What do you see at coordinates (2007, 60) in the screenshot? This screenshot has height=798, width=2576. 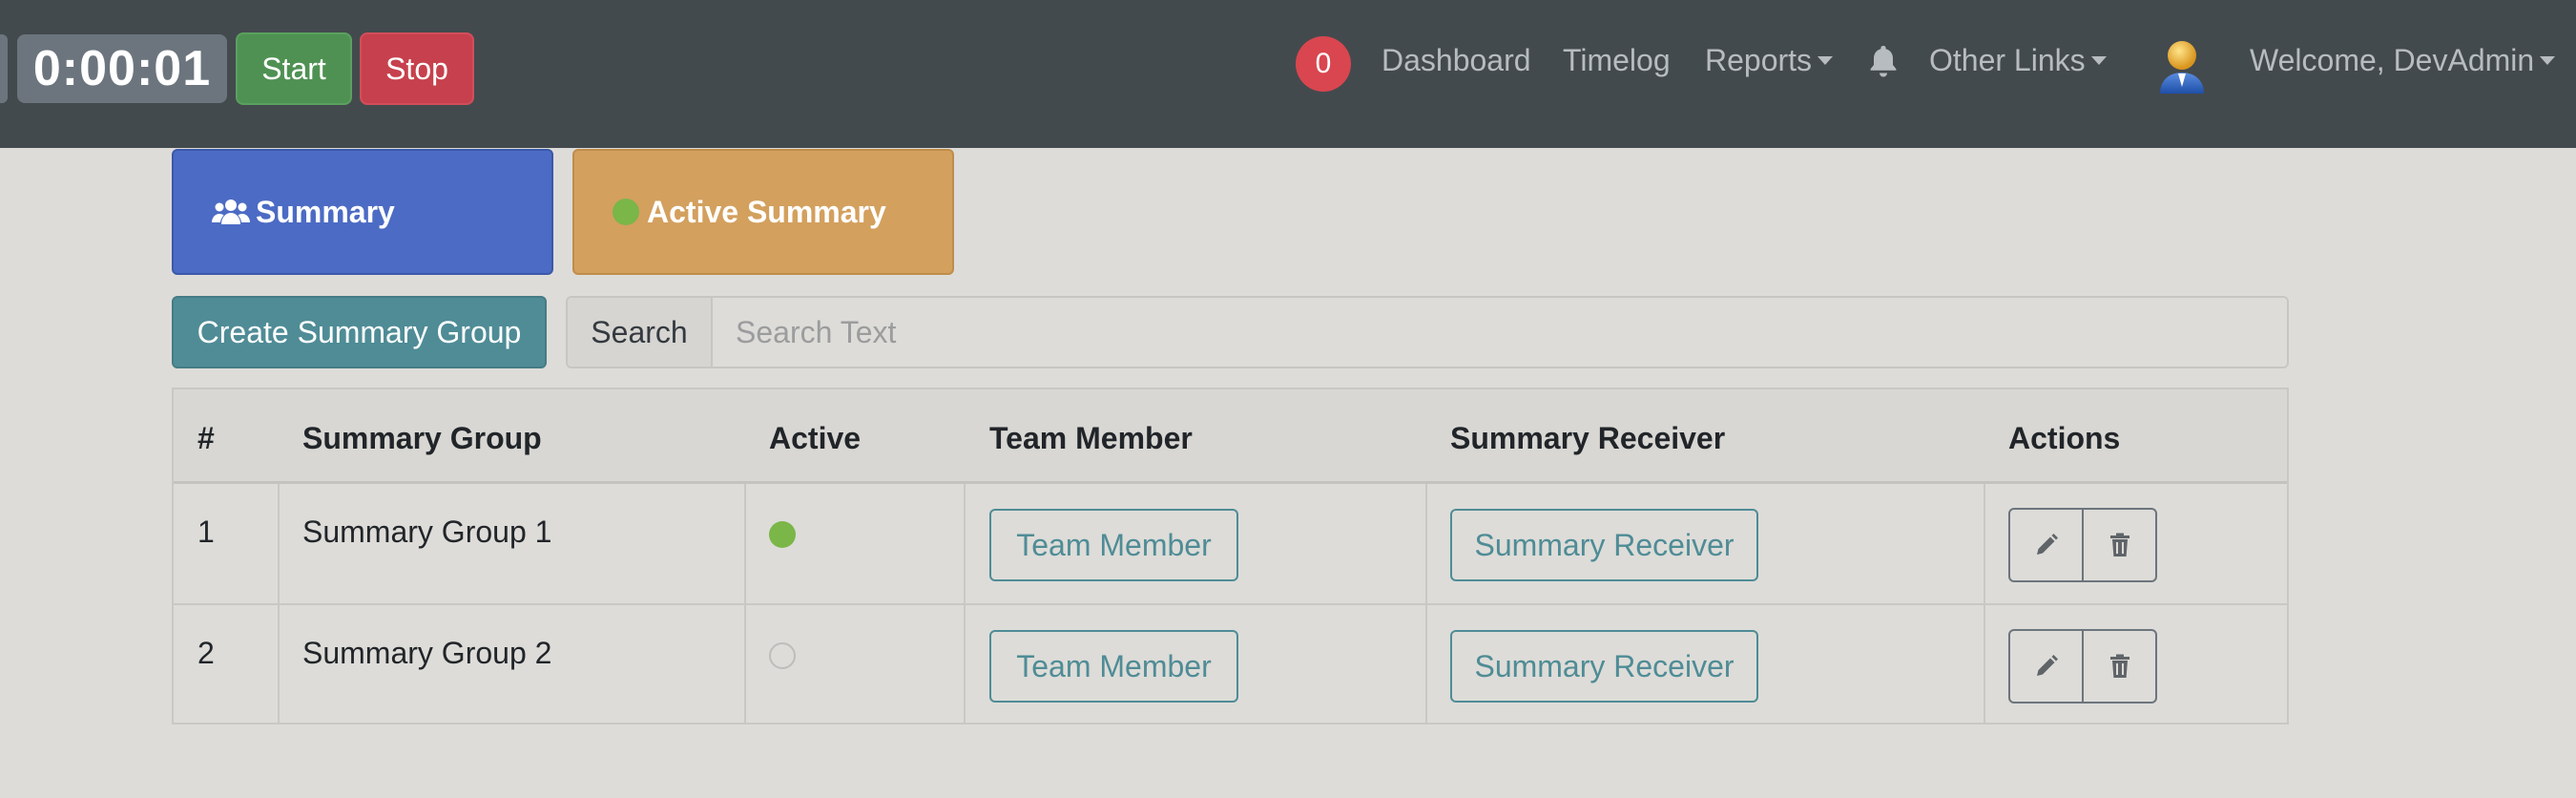 I see `nav-other-links-label: Other Links` at bounding box center [2007, 60].